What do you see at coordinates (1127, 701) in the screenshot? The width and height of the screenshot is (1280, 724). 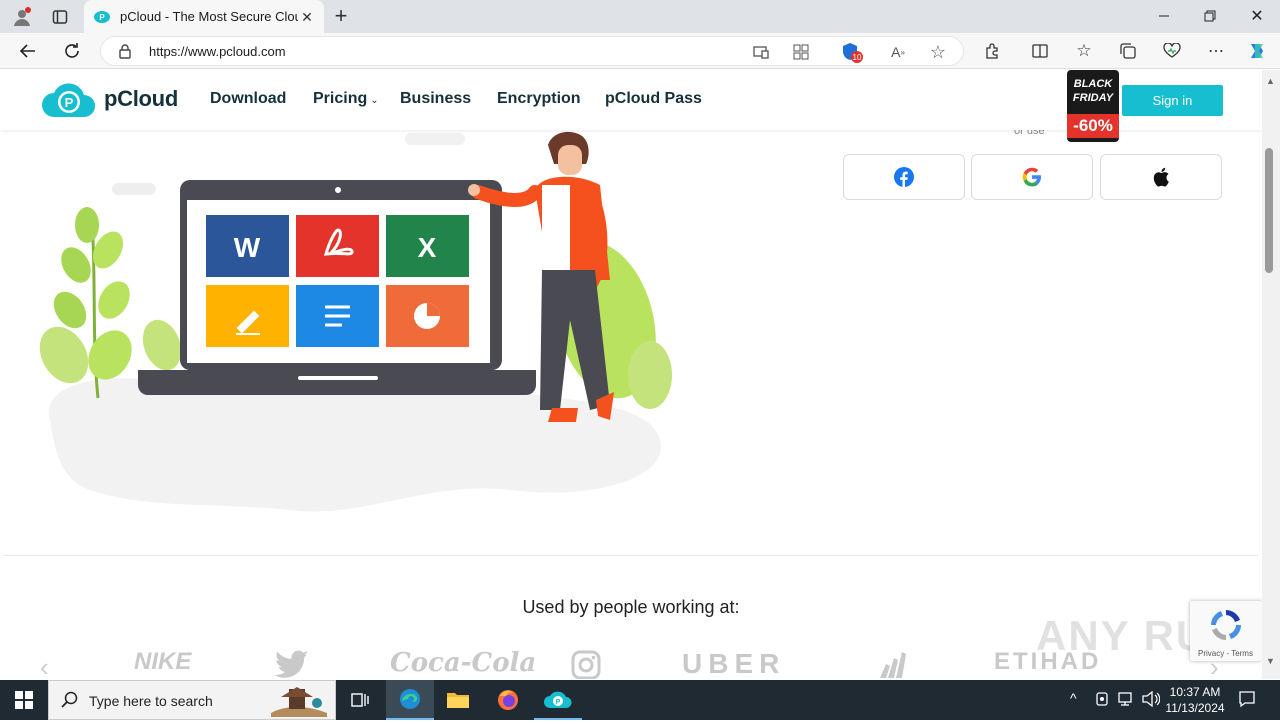 I see `network-icon` at bounding box center [1127, 701].